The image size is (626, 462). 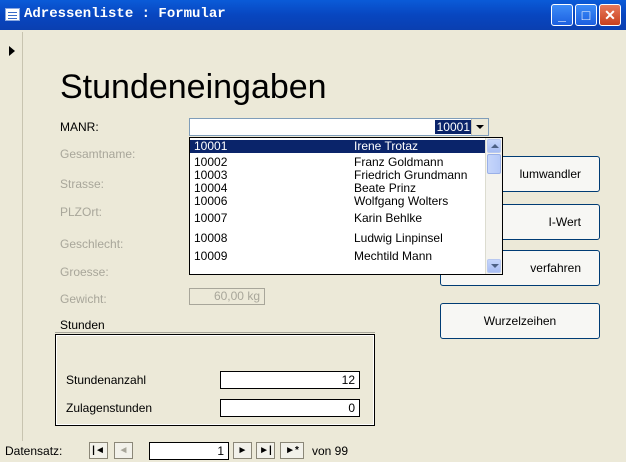 I want to click on iwert-label: I-Wert, so click(x=564, y=222).